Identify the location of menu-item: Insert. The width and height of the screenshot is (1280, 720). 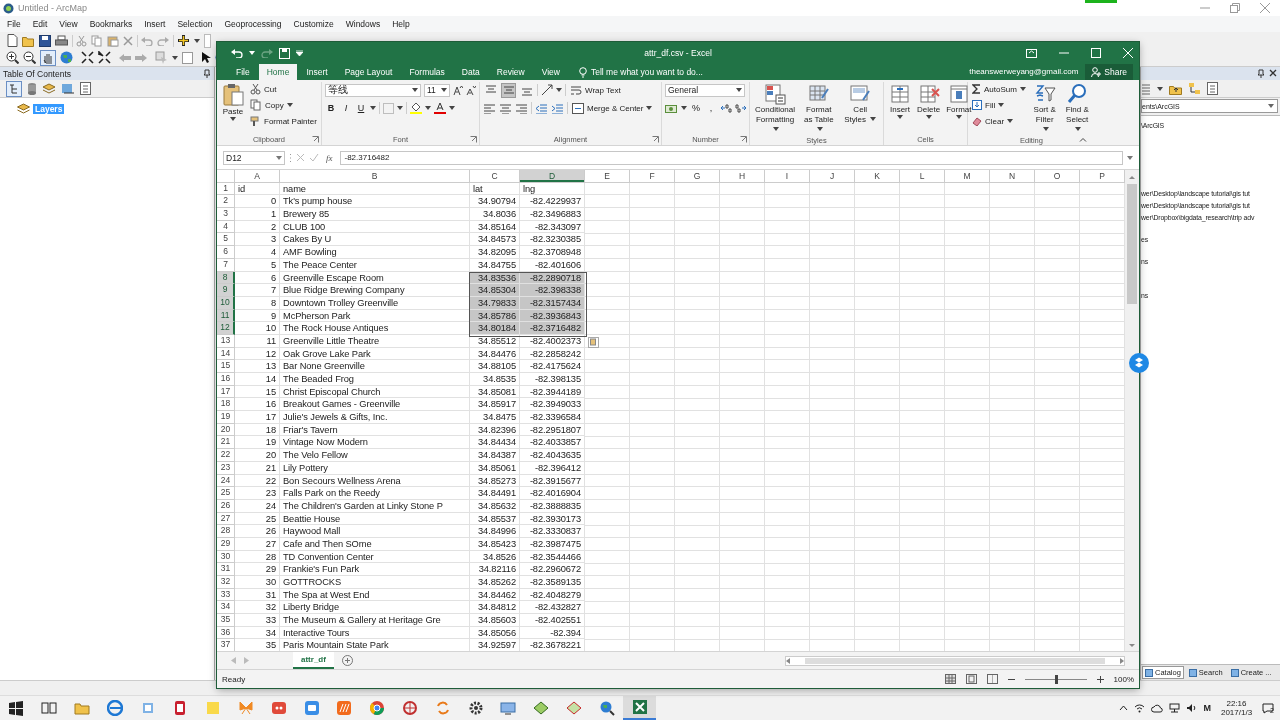
(155, 24).